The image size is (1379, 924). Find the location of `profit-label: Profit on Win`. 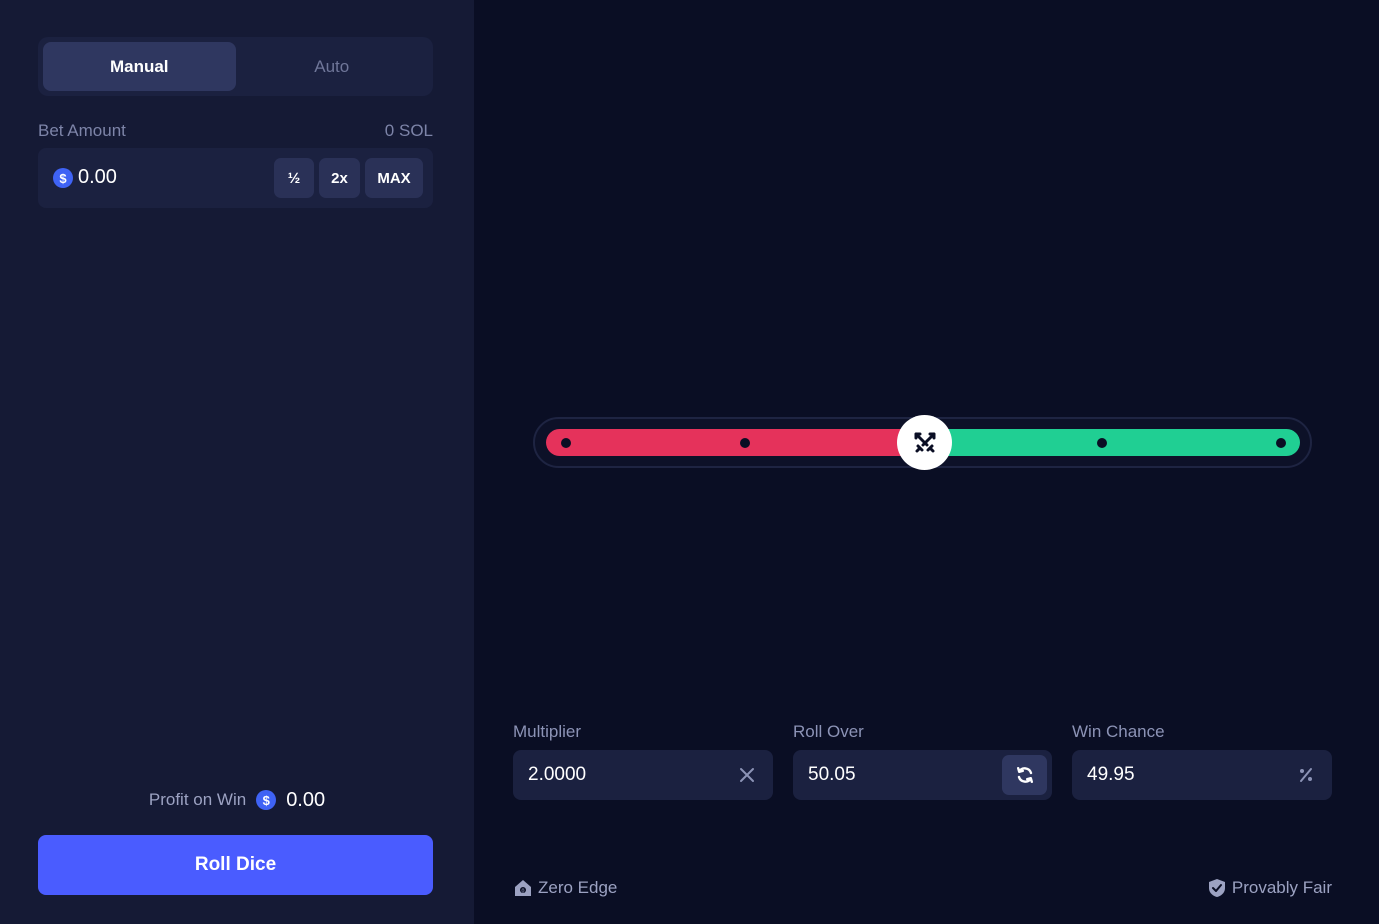

profit-label: Profit on Win is located at coordinates (197, 799).